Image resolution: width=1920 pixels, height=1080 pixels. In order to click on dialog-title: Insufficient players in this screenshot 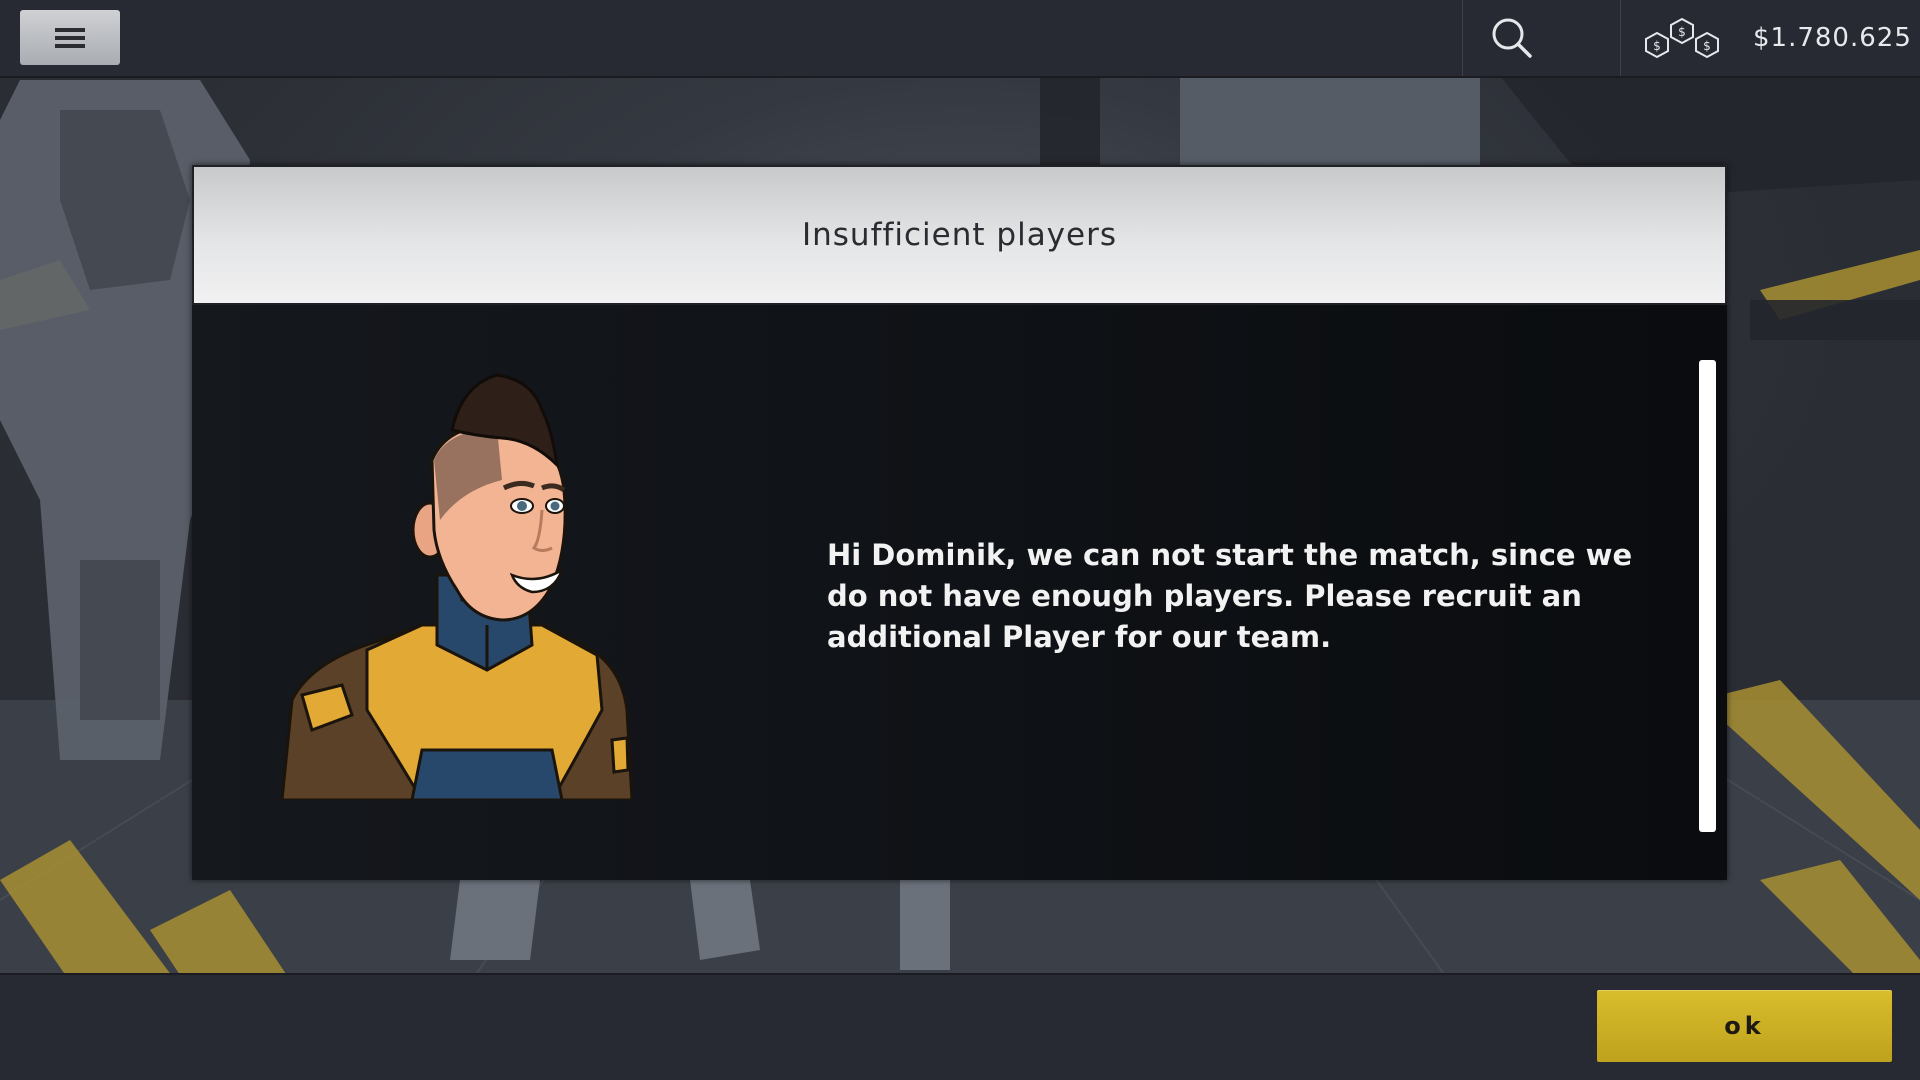, I will do `click(959, 235)`.